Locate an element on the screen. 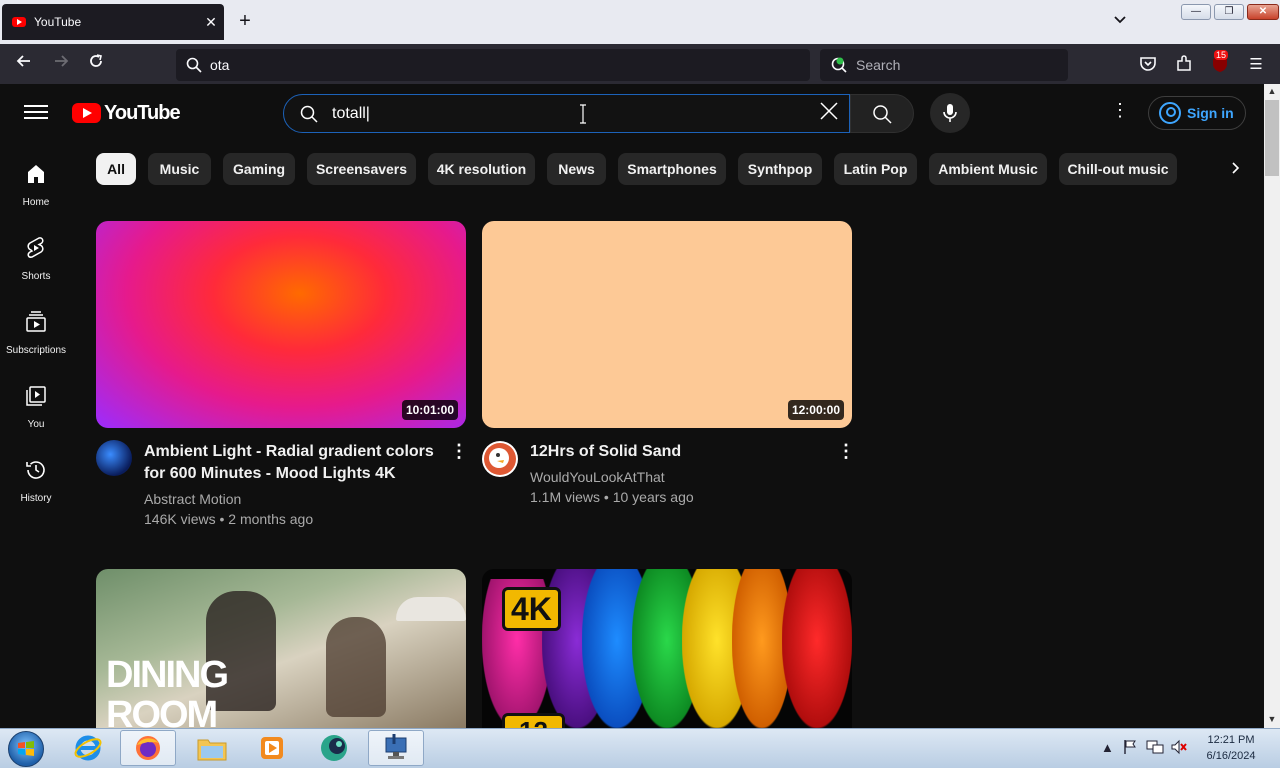  address-bar: ota is located at coordinates (493, 65).